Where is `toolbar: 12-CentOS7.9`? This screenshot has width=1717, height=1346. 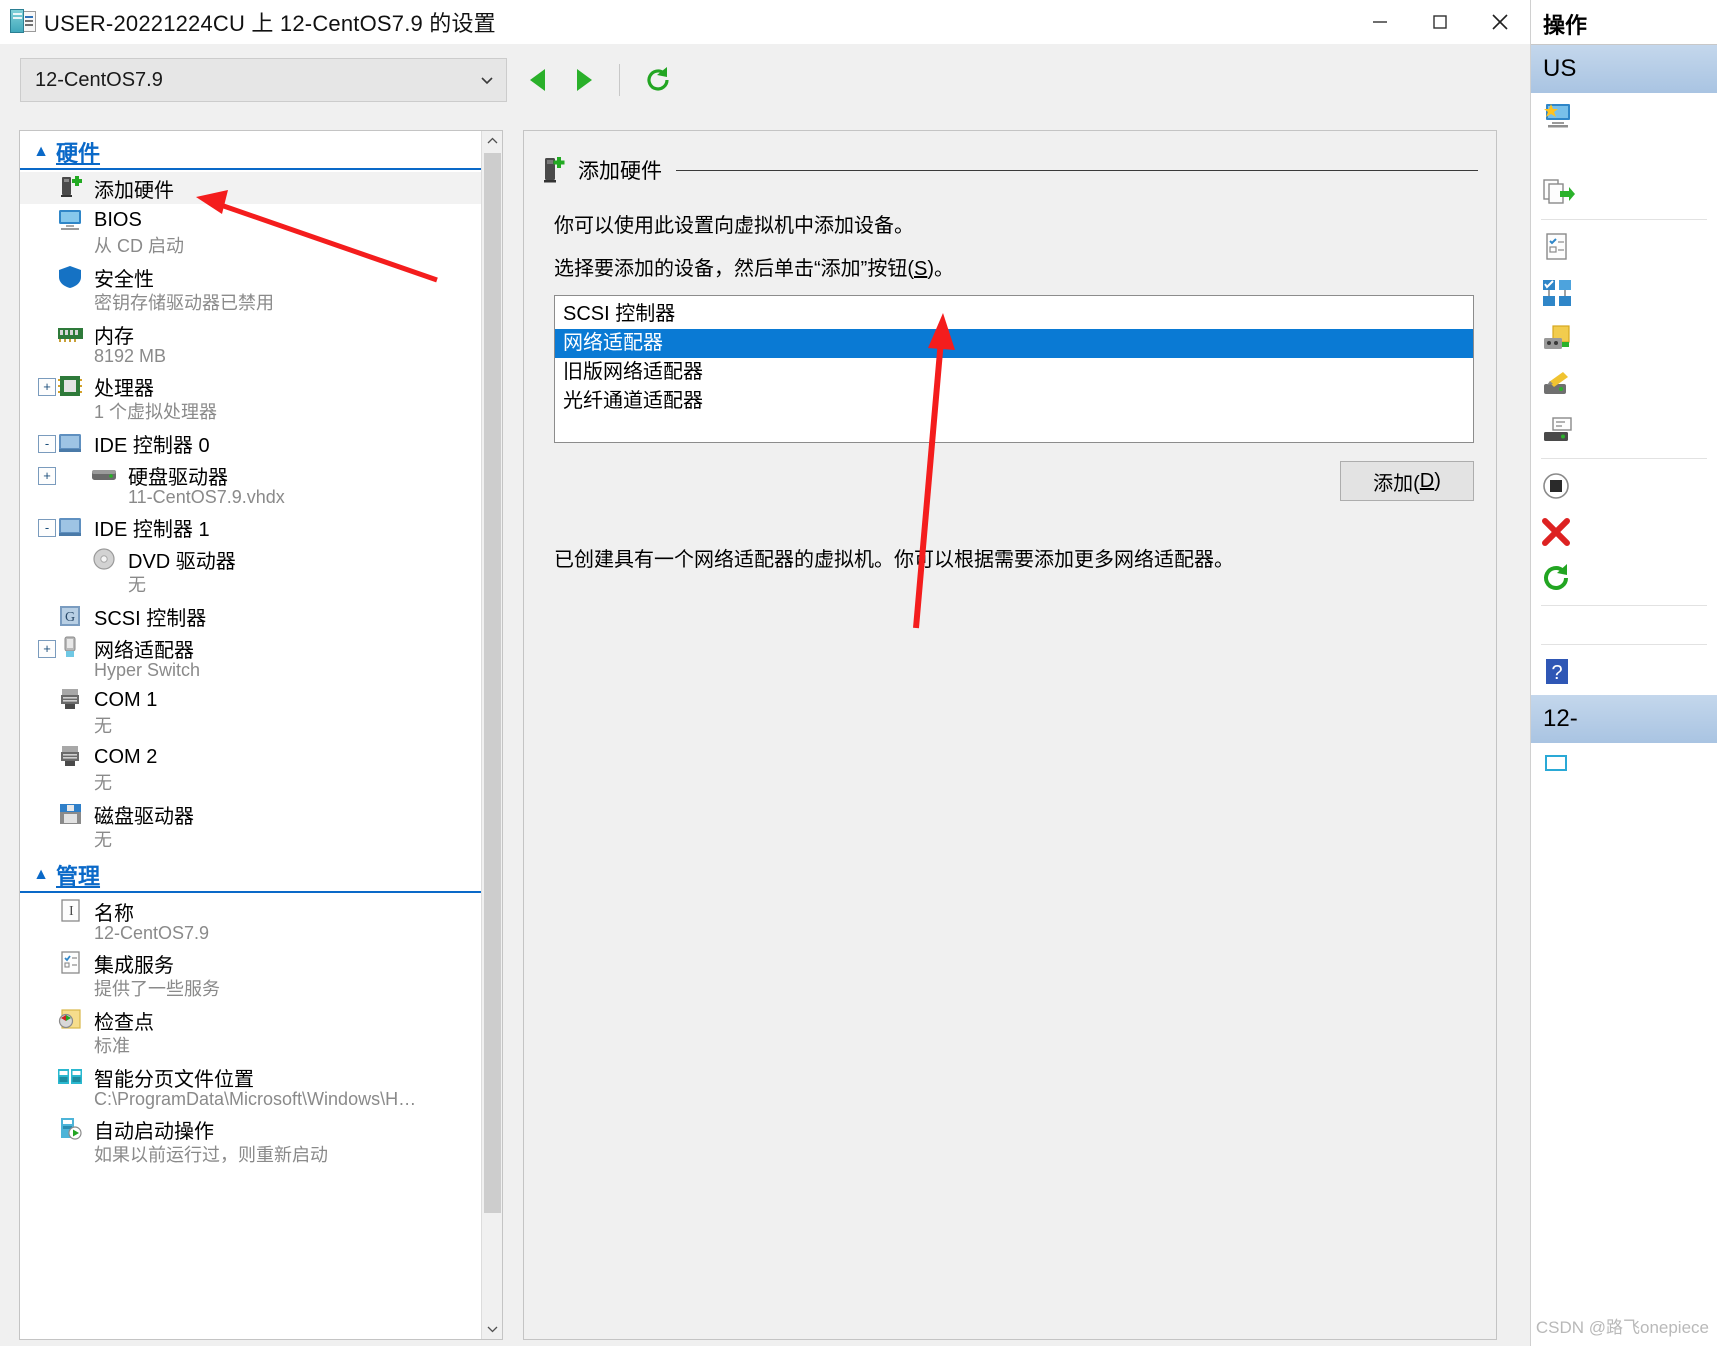
toolbar: 12-CentOS7.9 is located at coordinates (765, 80).